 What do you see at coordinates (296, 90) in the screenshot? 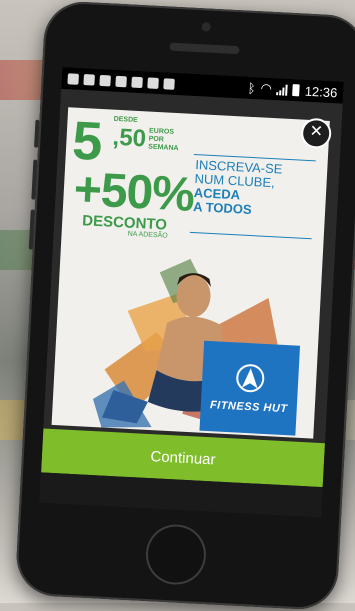
I see `battery-icon` at bounding box center [296, 90].